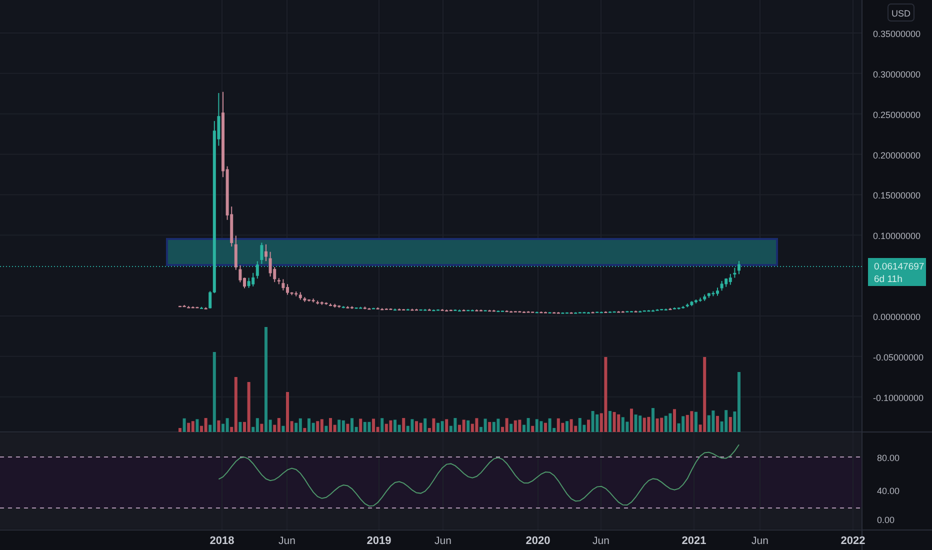 The height and width of the screenshot is (550, 932). Describe the element at coordinates (379, 541) in the screenshot. I see `time-axis-label: 2019` at that location.